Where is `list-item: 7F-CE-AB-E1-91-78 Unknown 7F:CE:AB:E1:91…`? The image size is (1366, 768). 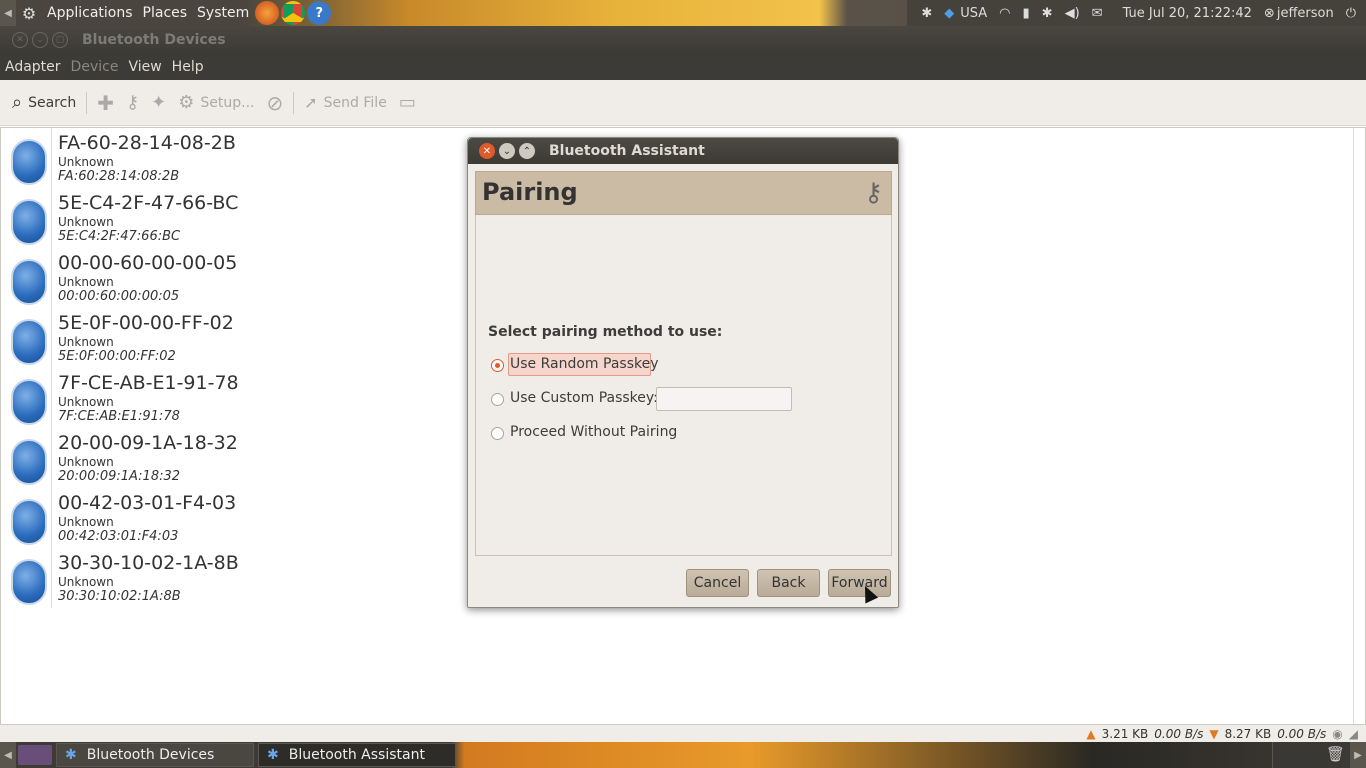
list-item: 7F-CE-AB-E1-91-78 Unknown 7F:CE:AB:E1:91… is located at coordinates (236, 398).